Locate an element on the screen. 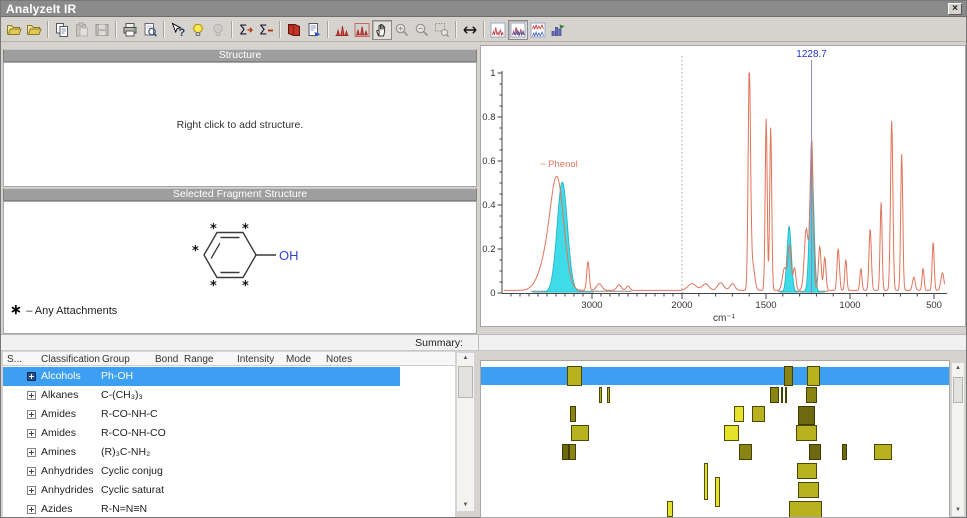 The width and height of the screenshot is (967, 518). table-scrollbar: ▲ ▼ is located at coordinates (465, 432).